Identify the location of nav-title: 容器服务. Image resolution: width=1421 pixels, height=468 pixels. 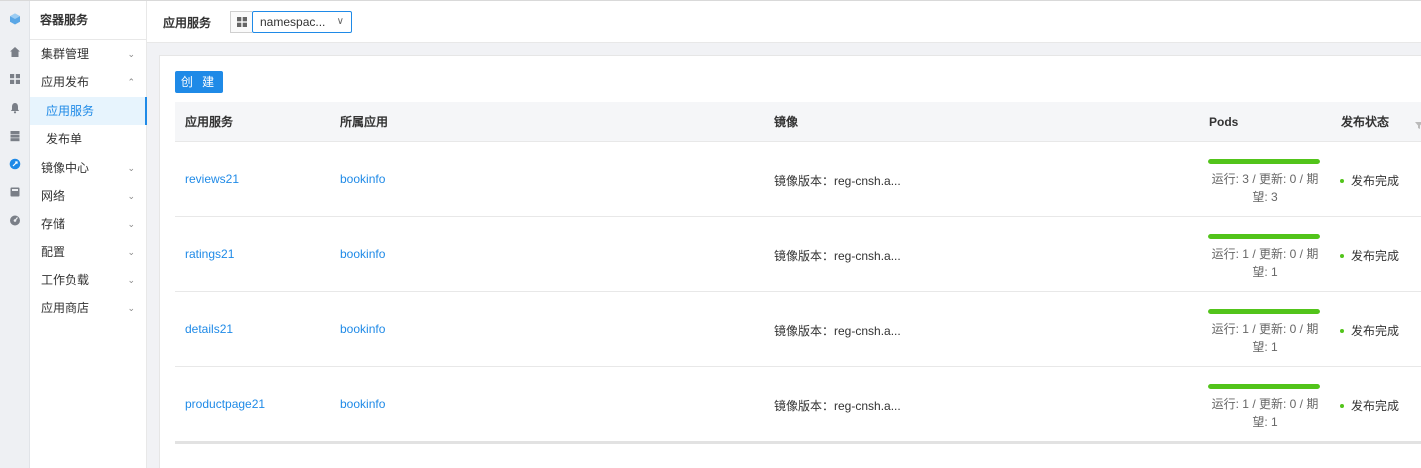
(88, 20).